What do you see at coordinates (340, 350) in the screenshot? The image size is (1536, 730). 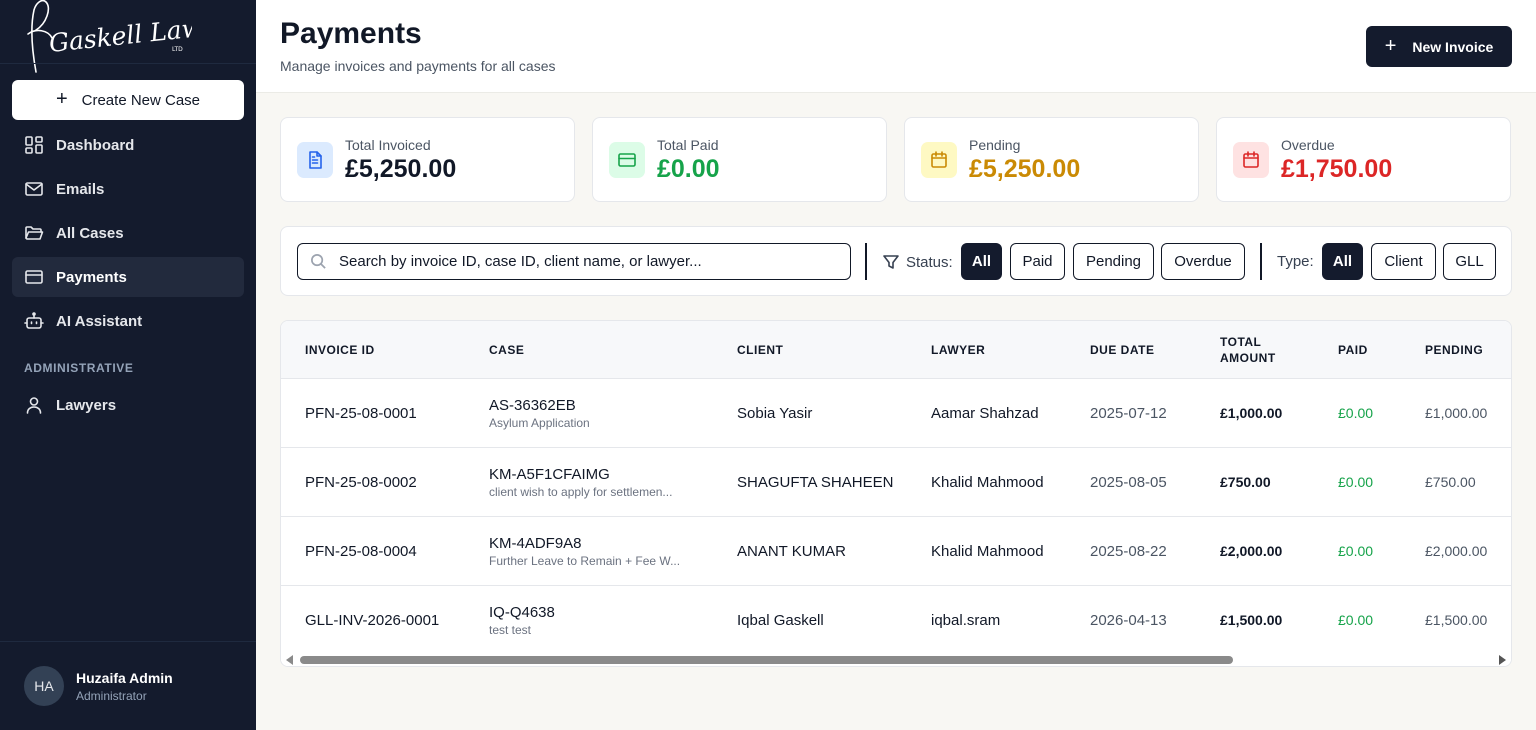 I see `column-header-invoice-id: INVOICE ID` at bounding box center [340, 350].